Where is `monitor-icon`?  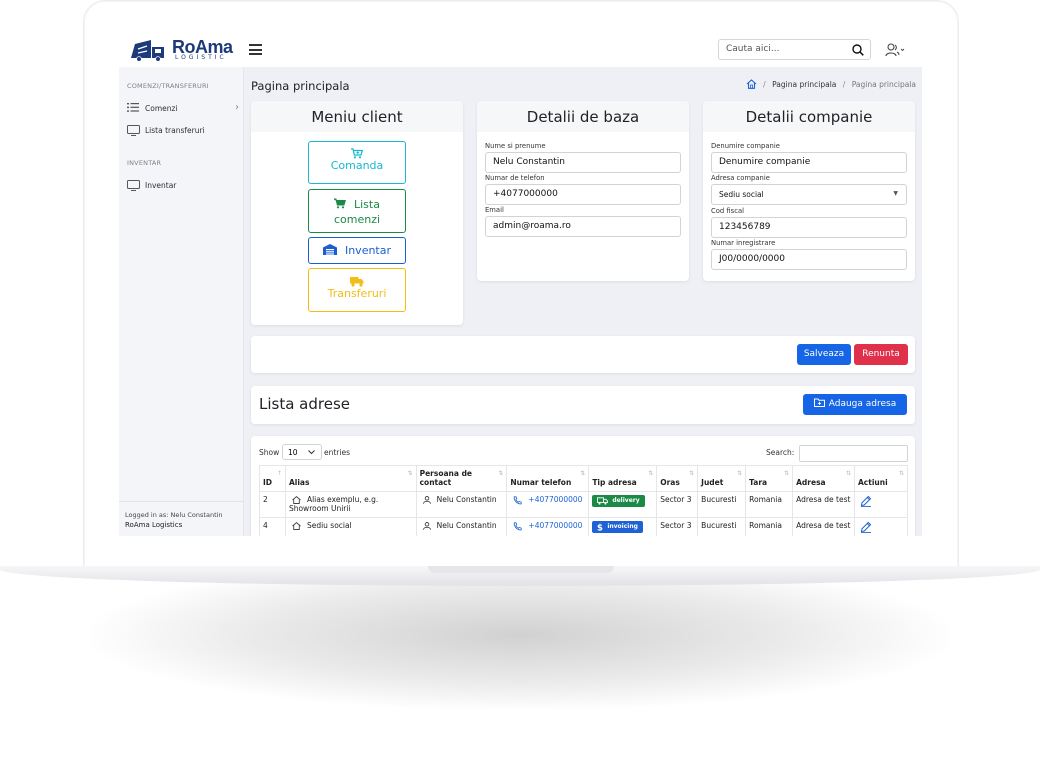
monitor-icon is located at coordinates (133, 185).